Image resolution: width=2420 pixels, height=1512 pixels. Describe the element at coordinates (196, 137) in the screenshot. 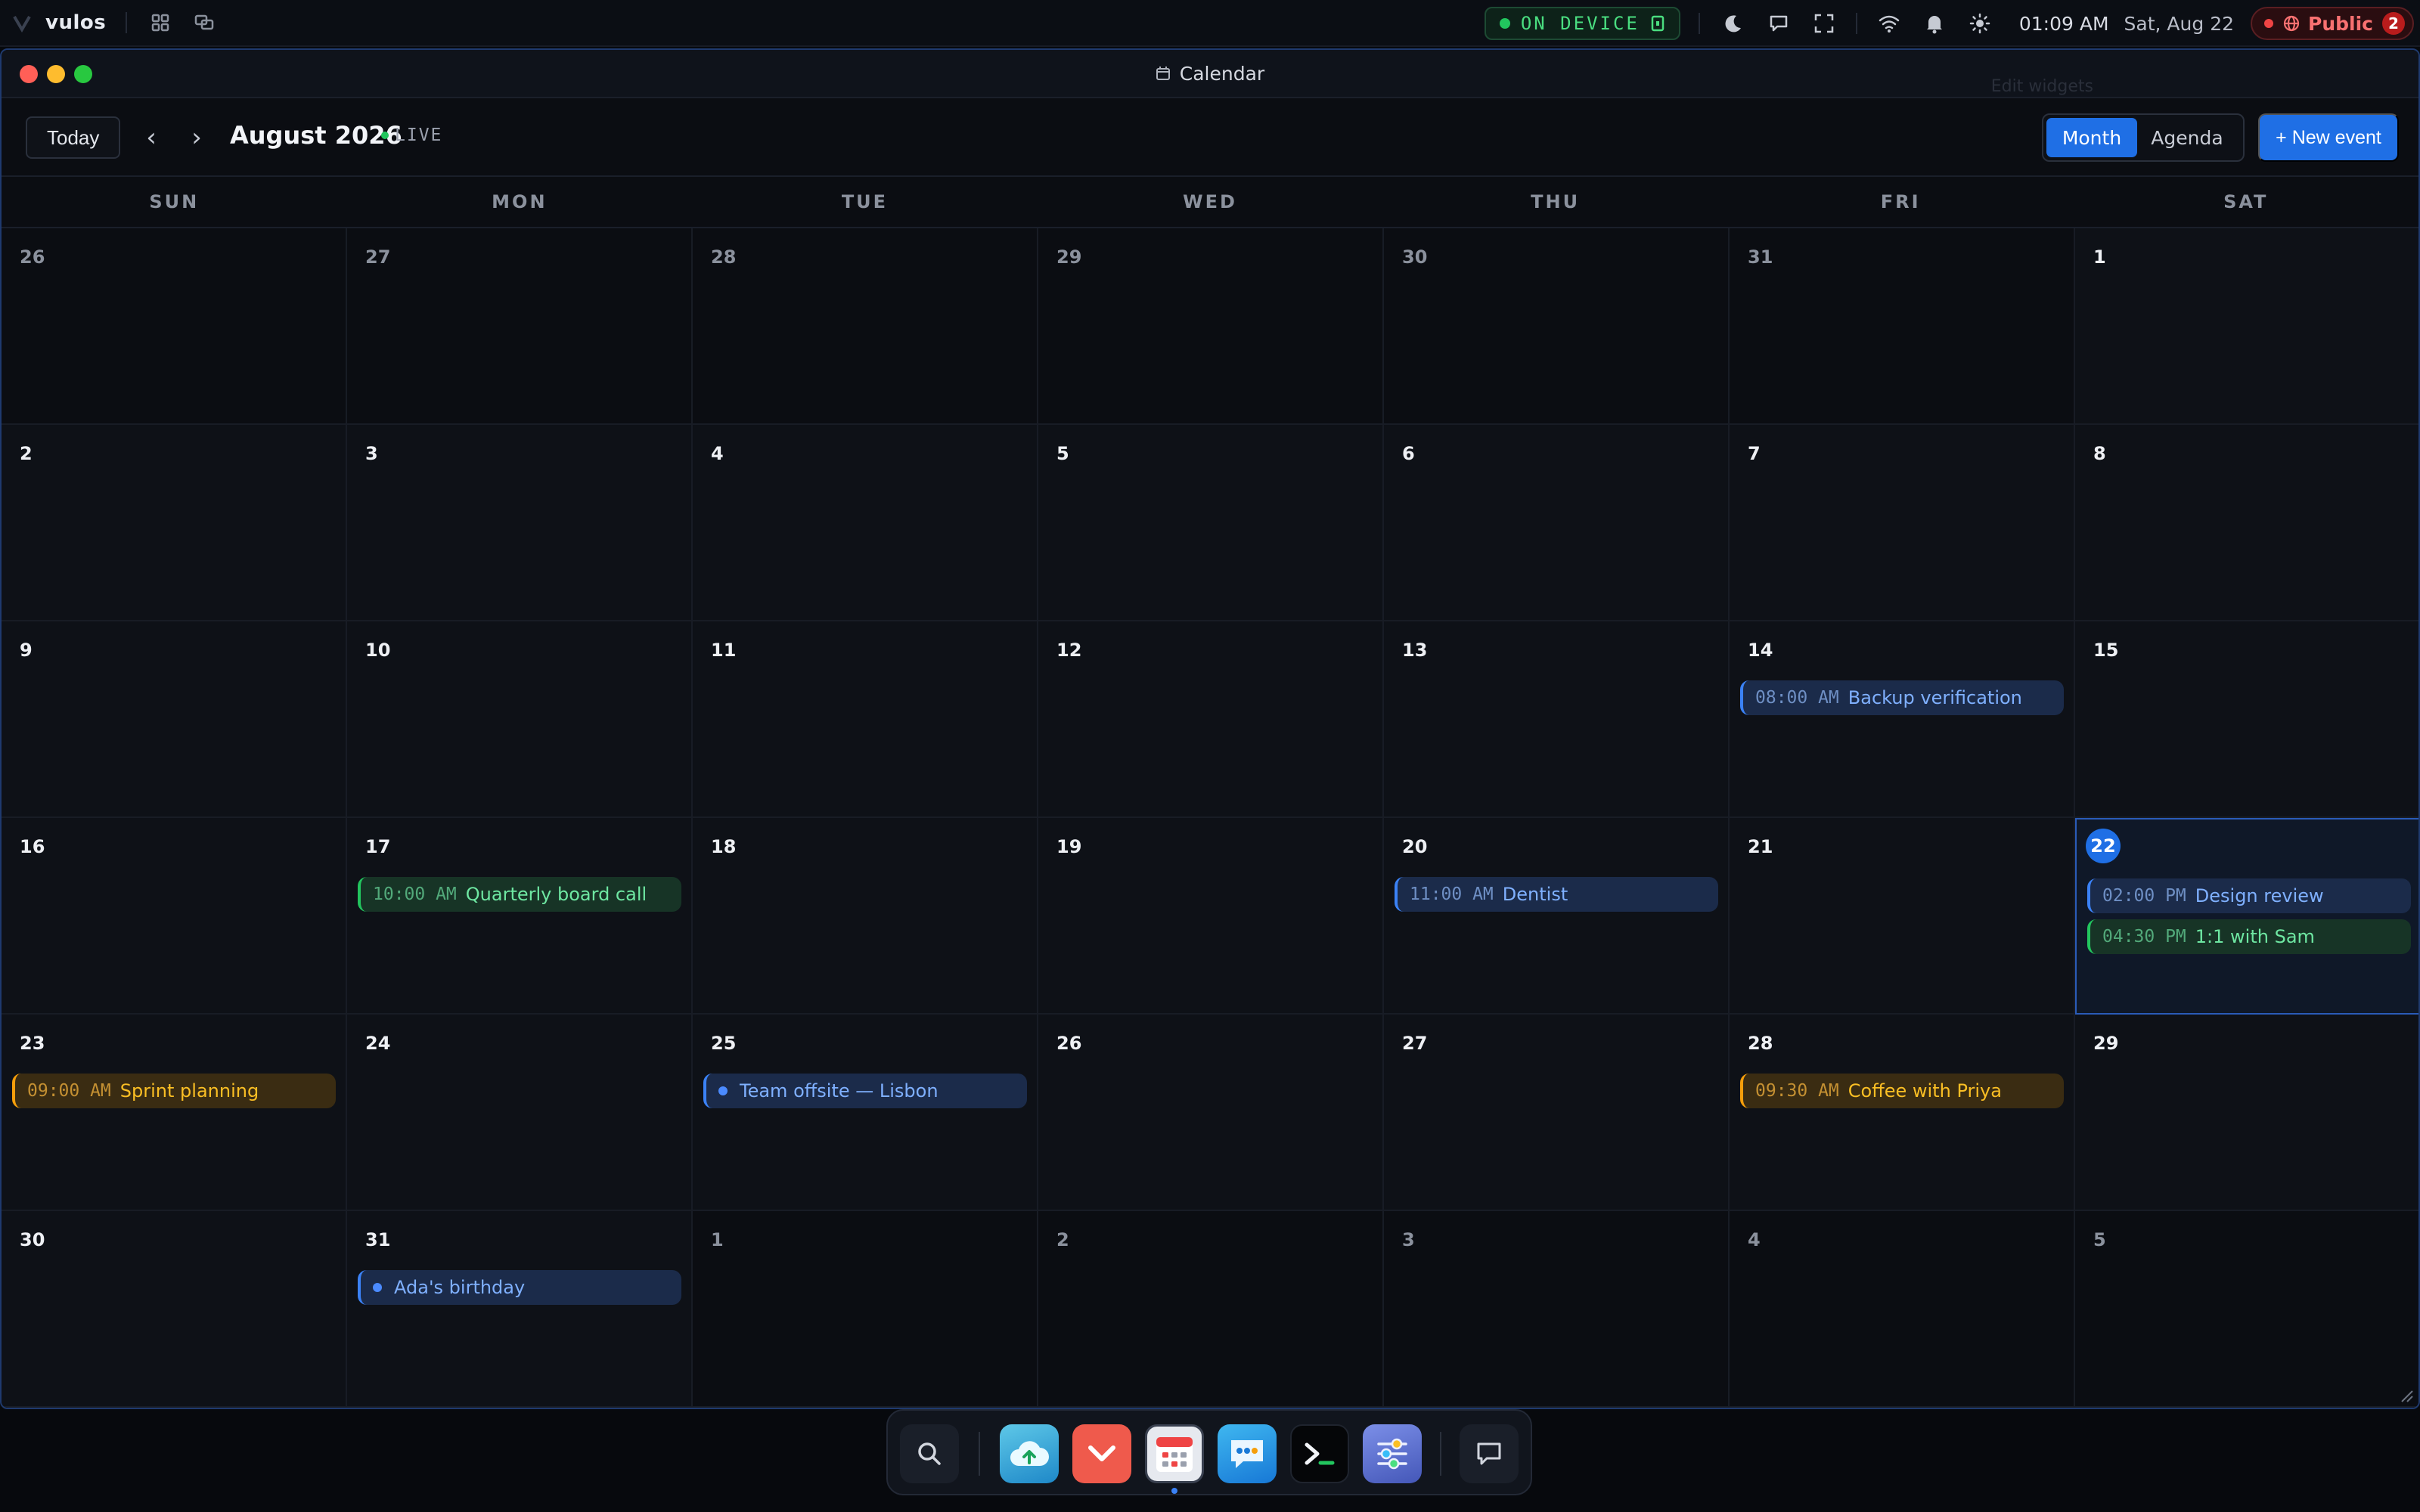

I see `next-month-button: ›` at that location.